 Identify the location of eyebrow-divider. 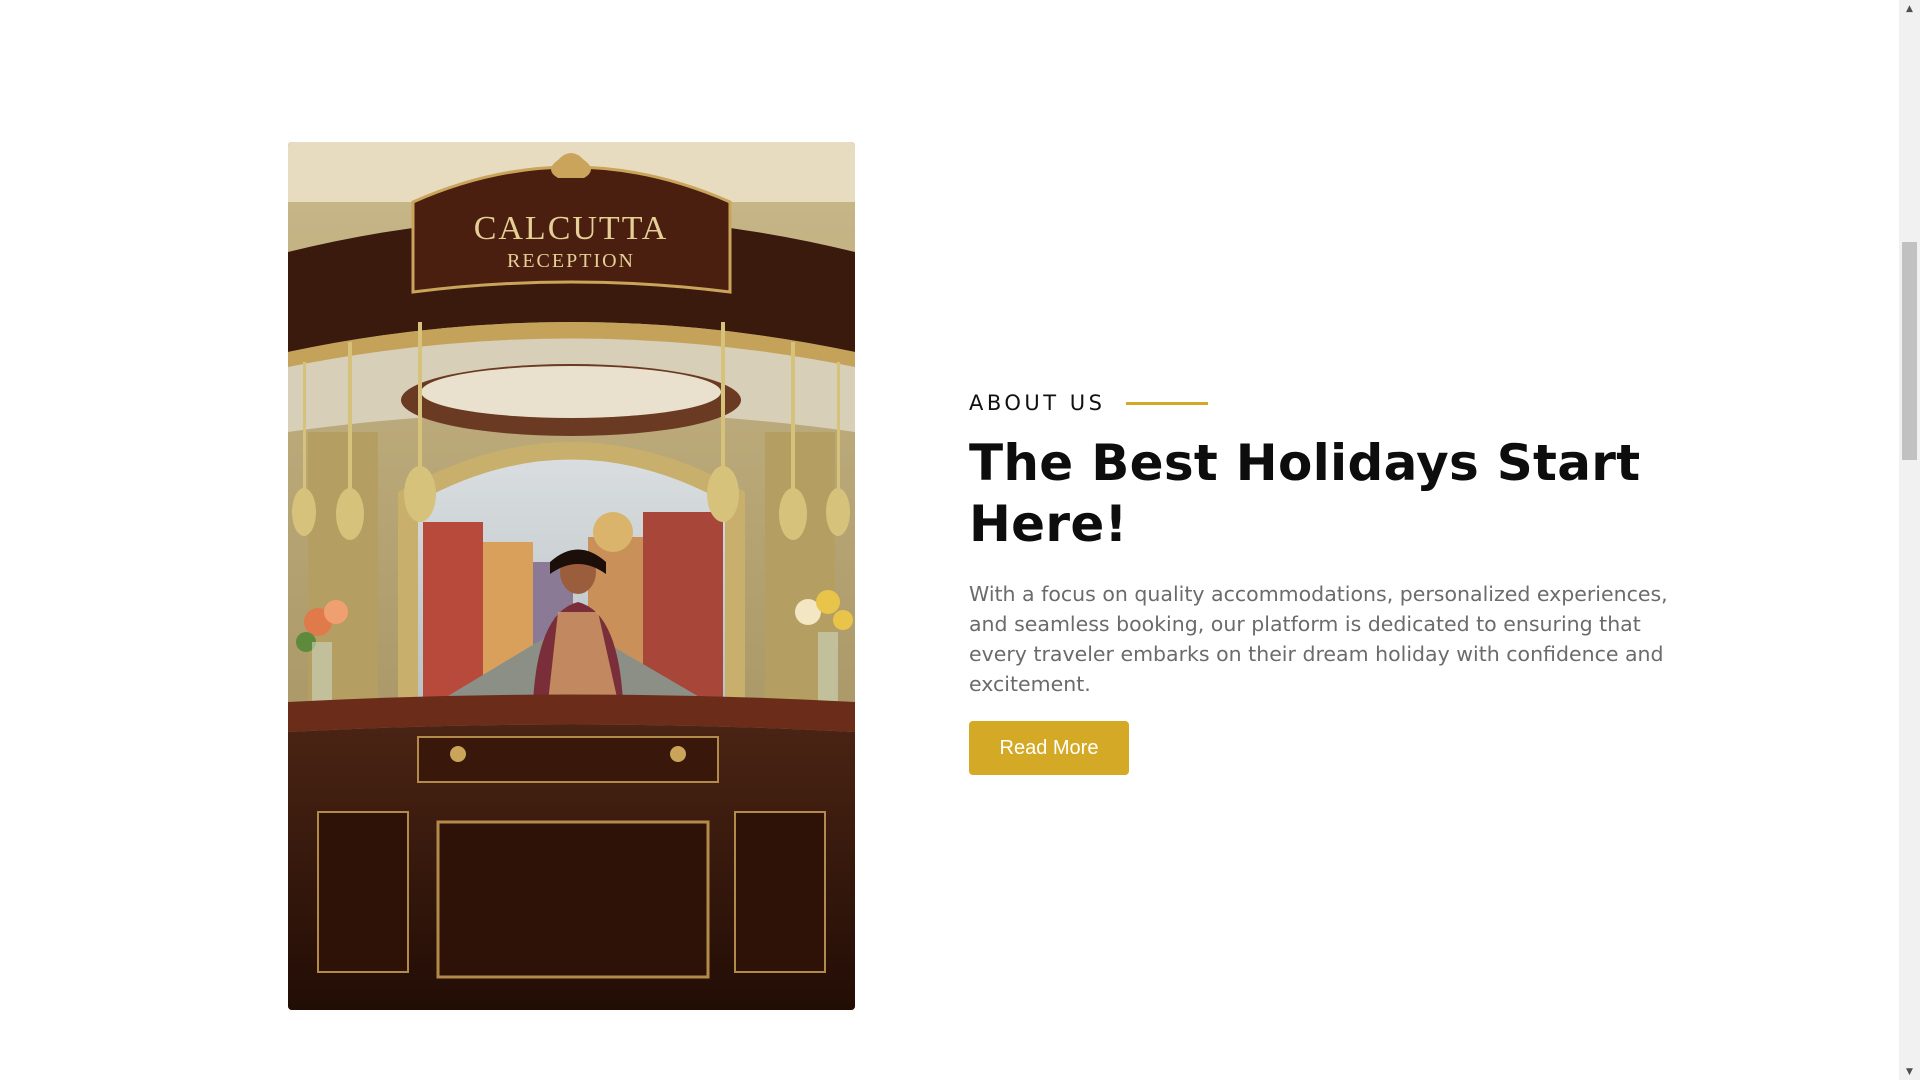
(1166, 403).